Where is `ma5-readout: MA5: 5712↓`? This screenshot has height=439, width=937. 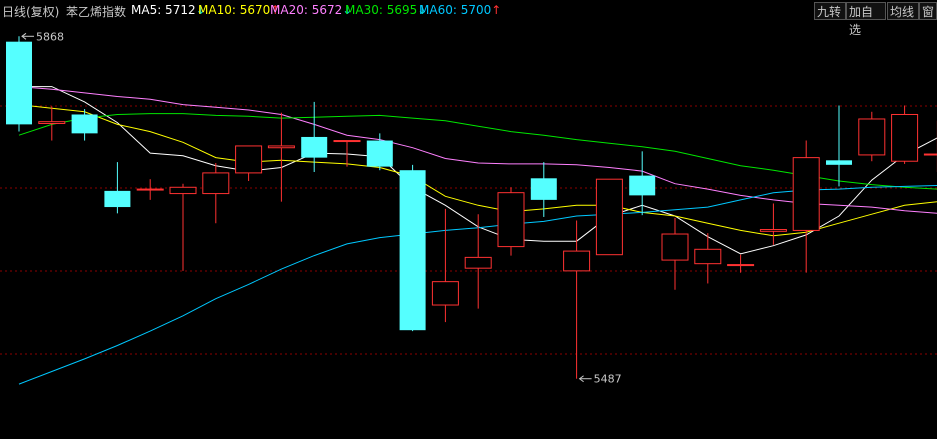 ma5-readout: MA5: 5712↓ is located at coordinates (168, 10).